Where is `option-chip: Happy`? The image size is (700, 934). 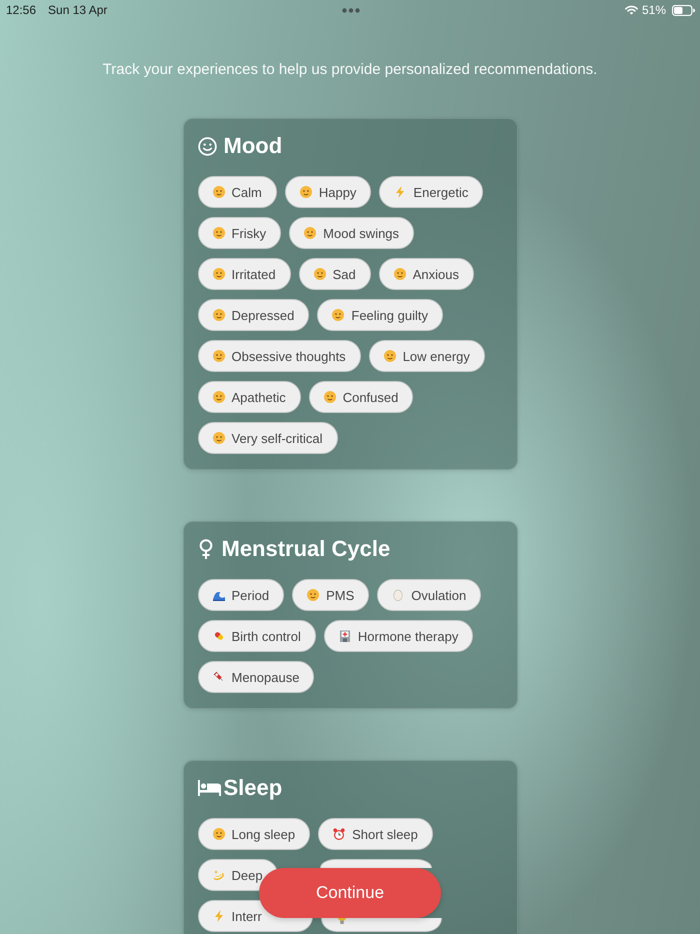 option-chip: Happy is located at coordinates (328, 192).